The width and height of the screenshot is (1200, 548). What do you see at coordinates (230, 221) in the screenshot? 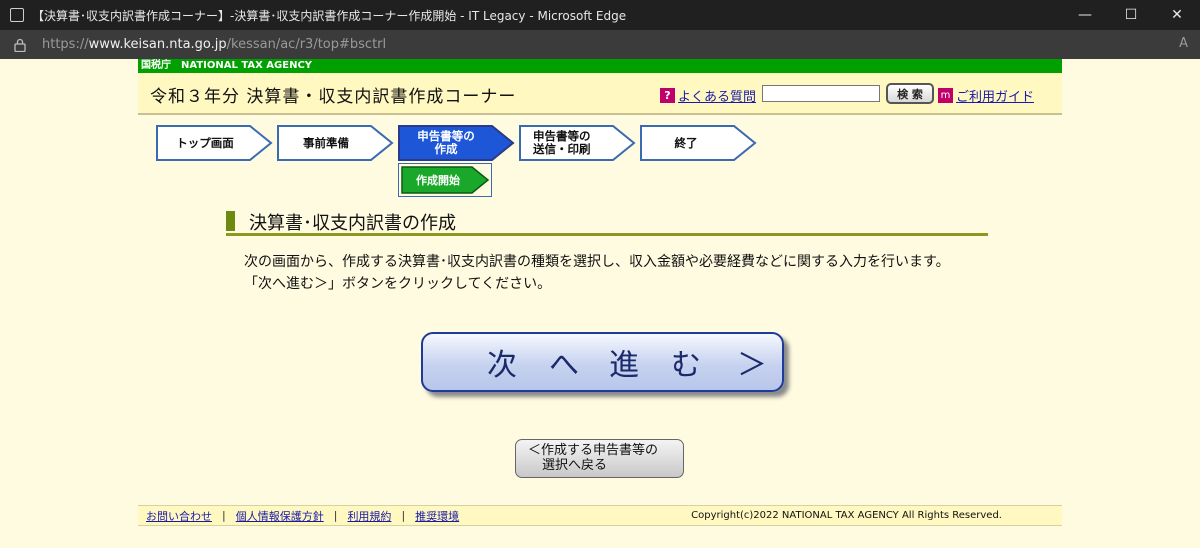
I see `section-marker` at bounding box center [230, 221].